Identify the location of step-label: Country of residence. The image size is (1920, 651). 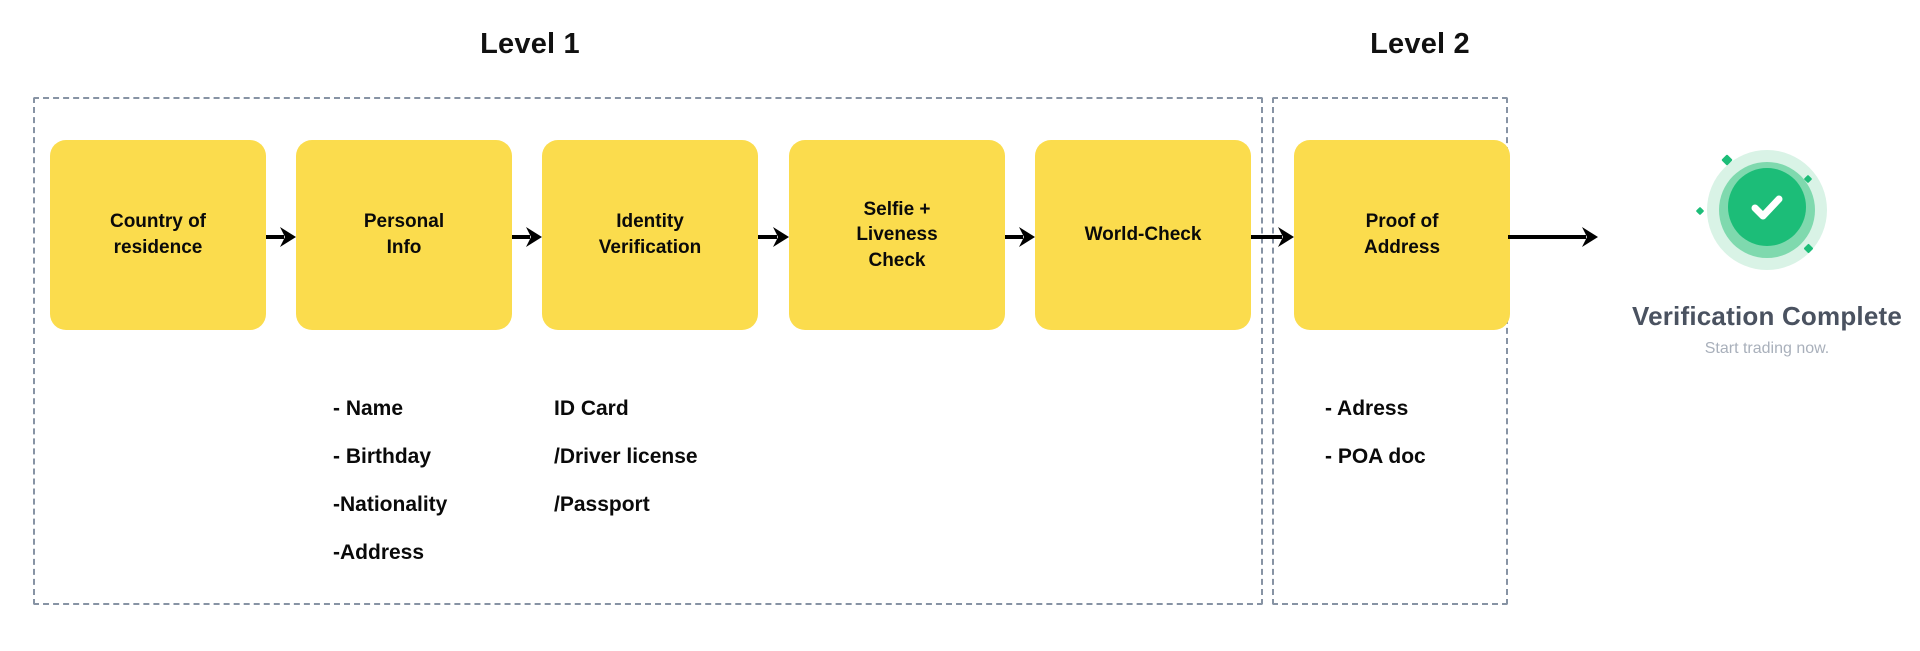
(158, 234).